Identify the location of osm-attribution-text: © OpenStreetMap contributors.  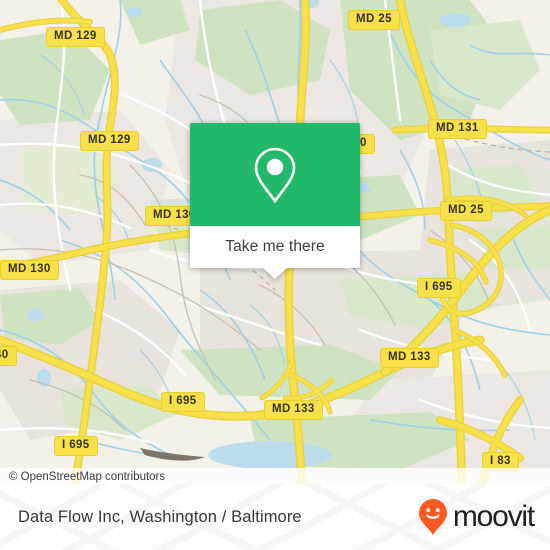
(87, 476).